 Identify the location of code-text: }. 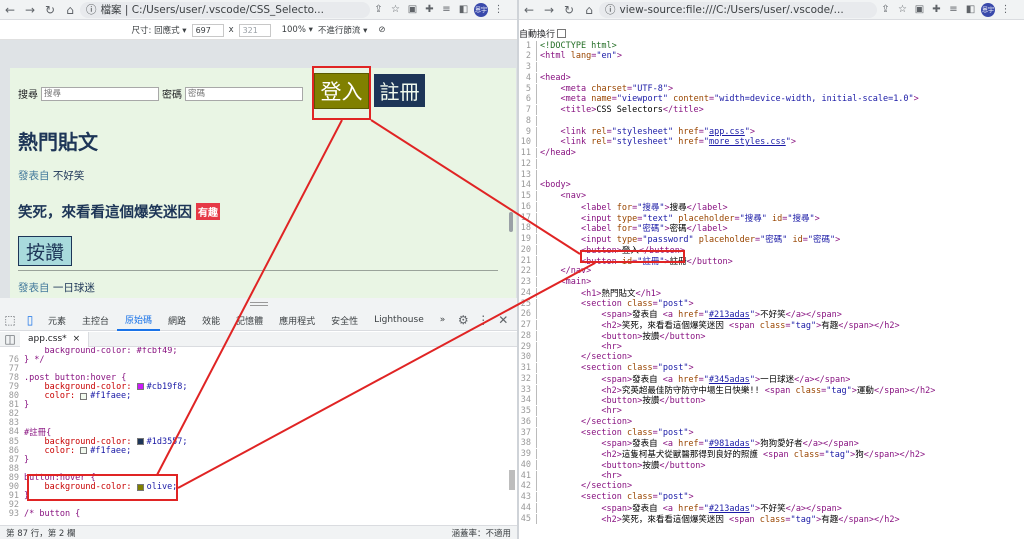
(27, 459).